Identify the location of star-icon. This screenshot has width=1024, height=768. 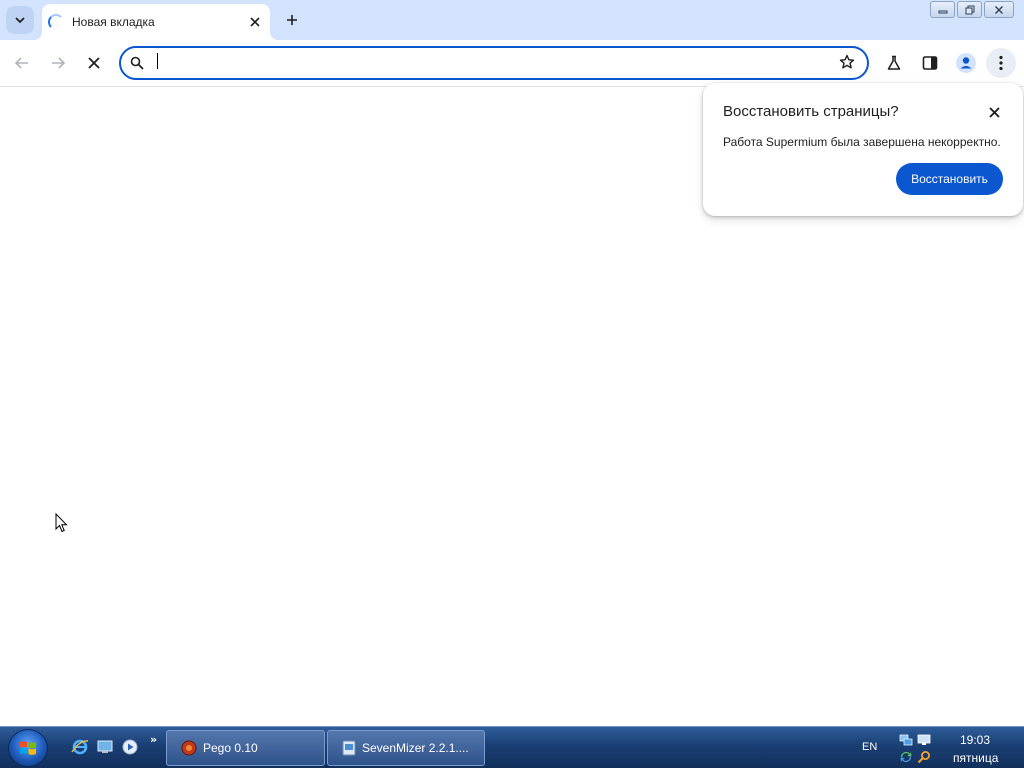
(847, 61).